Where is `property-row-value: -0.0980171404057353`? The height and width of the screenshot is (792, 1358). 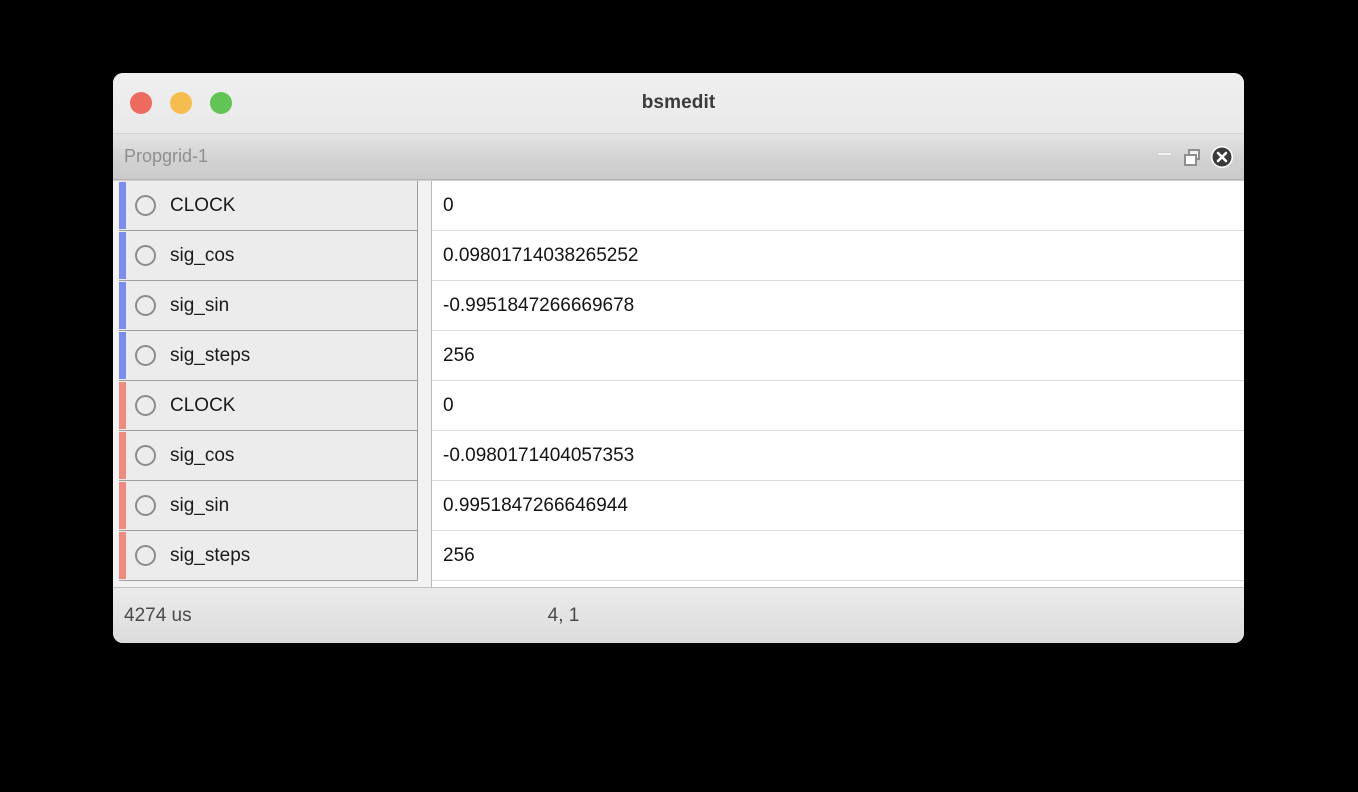
property-row-value: -0.0980171404057353 is located at coordinates (838, 456).